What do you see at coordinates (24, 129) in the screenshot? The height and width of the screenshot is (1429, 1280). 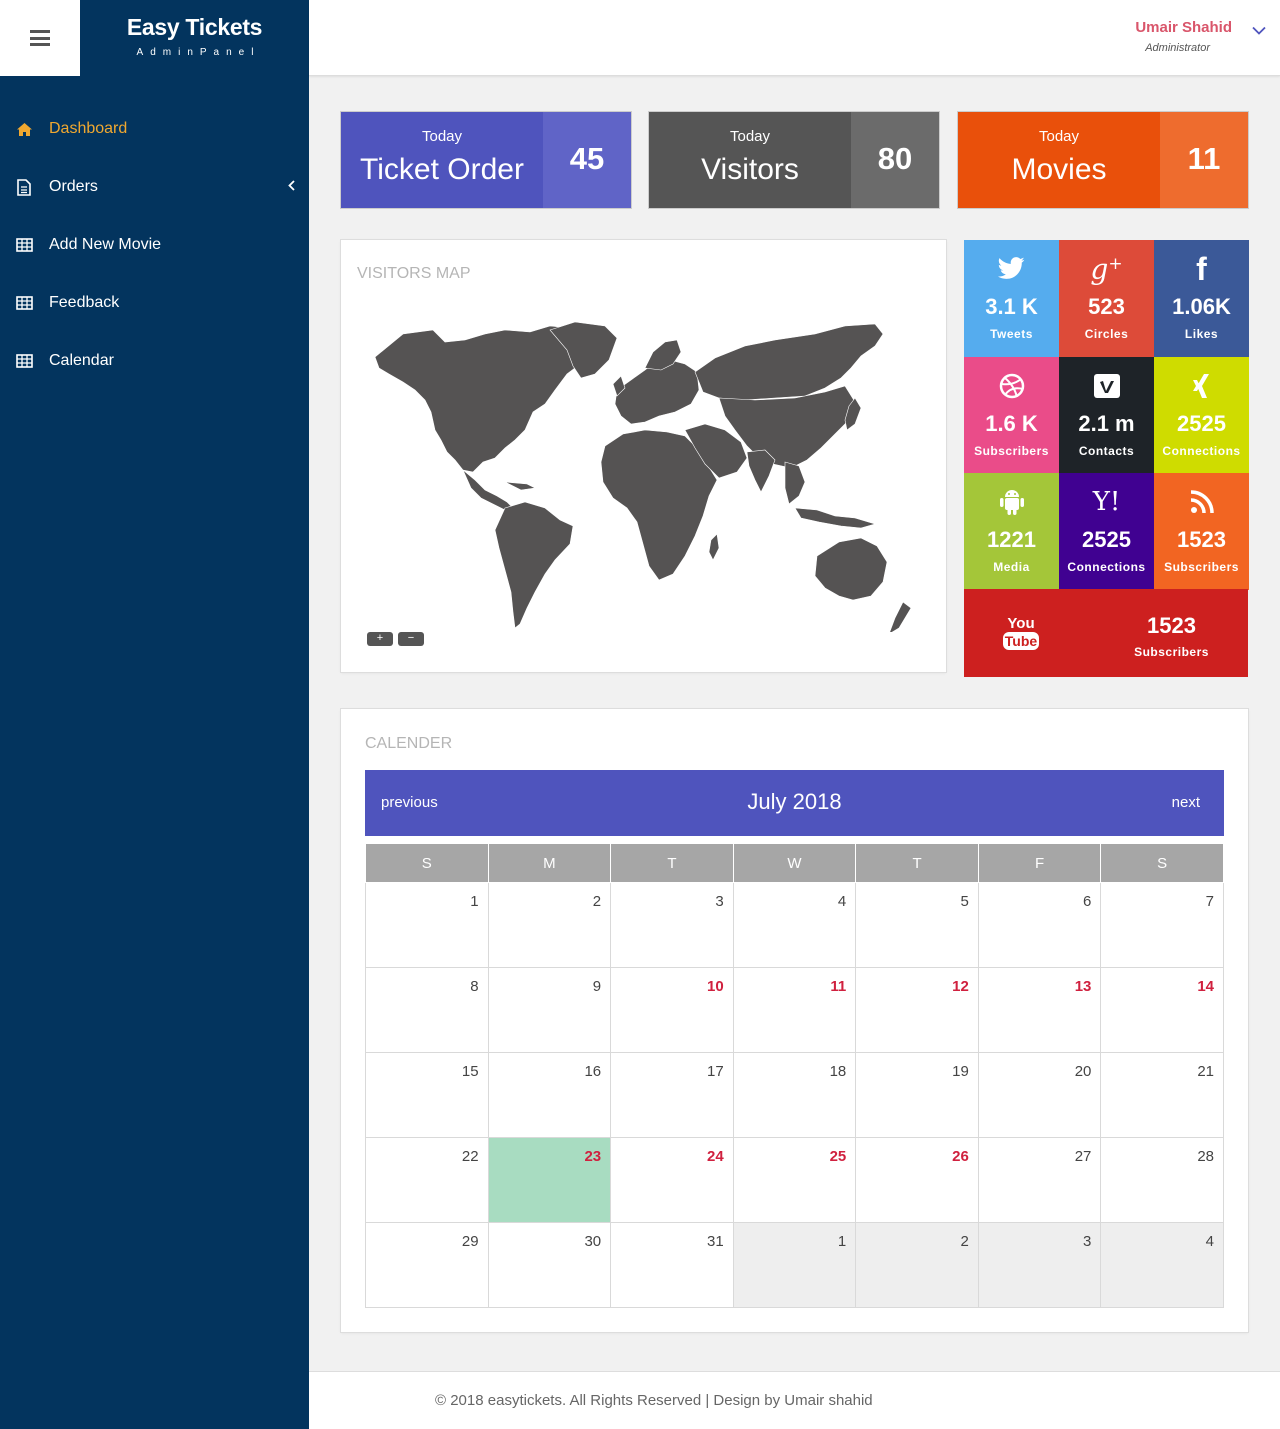 I see `home-icon` at bounding box center [24, 129].